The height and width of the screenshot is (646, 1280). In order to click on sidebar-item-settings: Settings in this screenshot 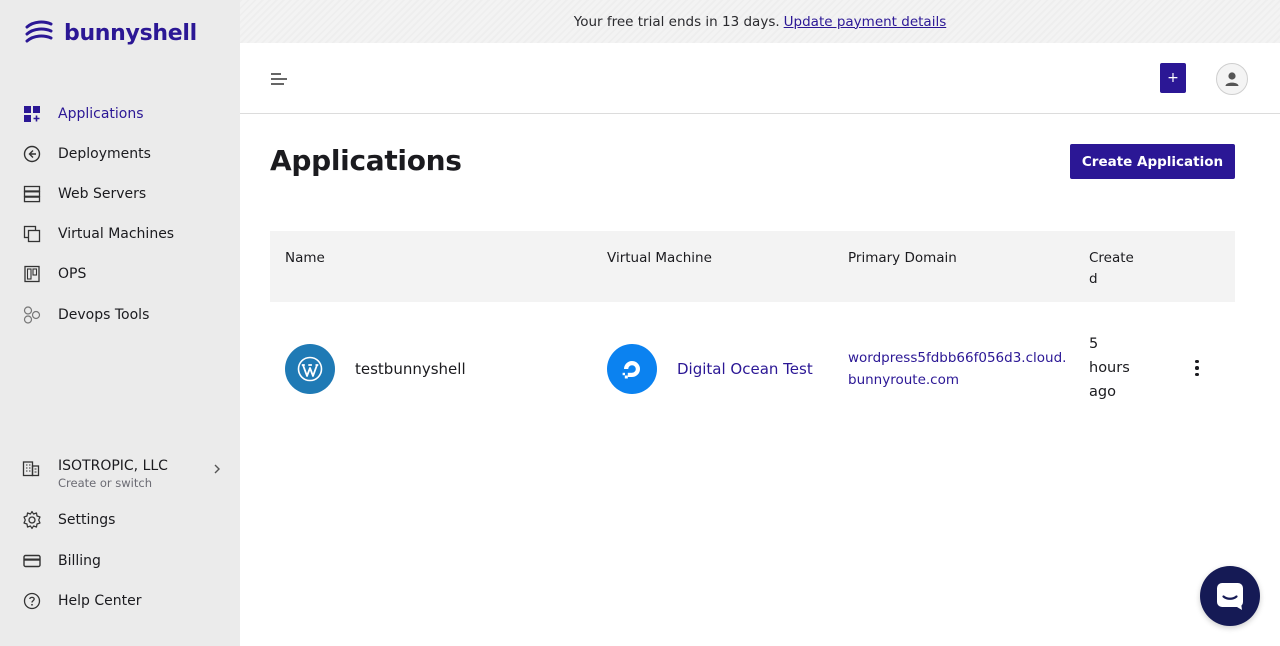, I will do `click(68, 520)`.